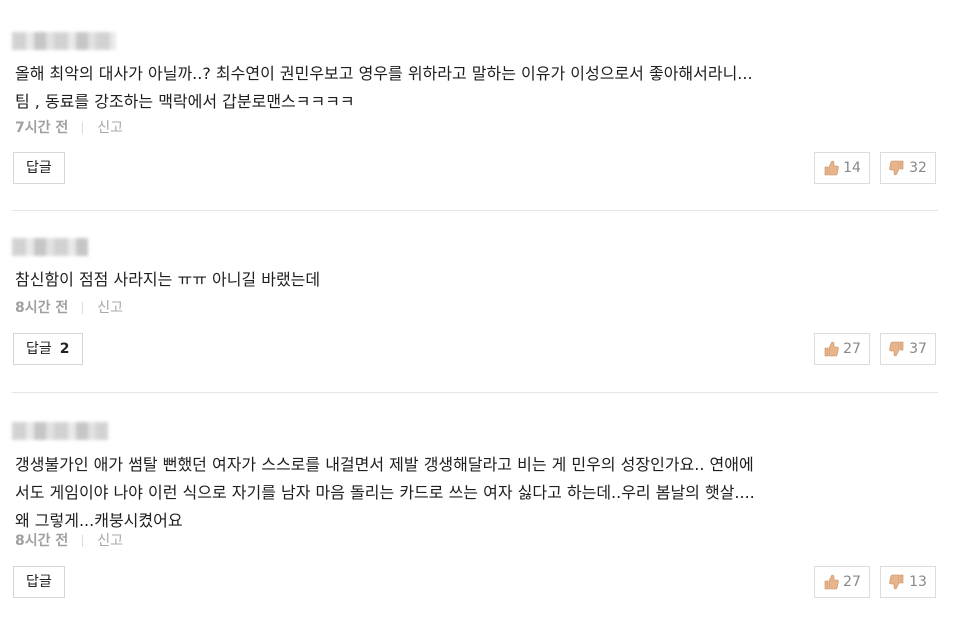  What do you see at coordinates (852, 168) in the screenshot?
I see `like-count: 14` at bounding box center [852, 168].